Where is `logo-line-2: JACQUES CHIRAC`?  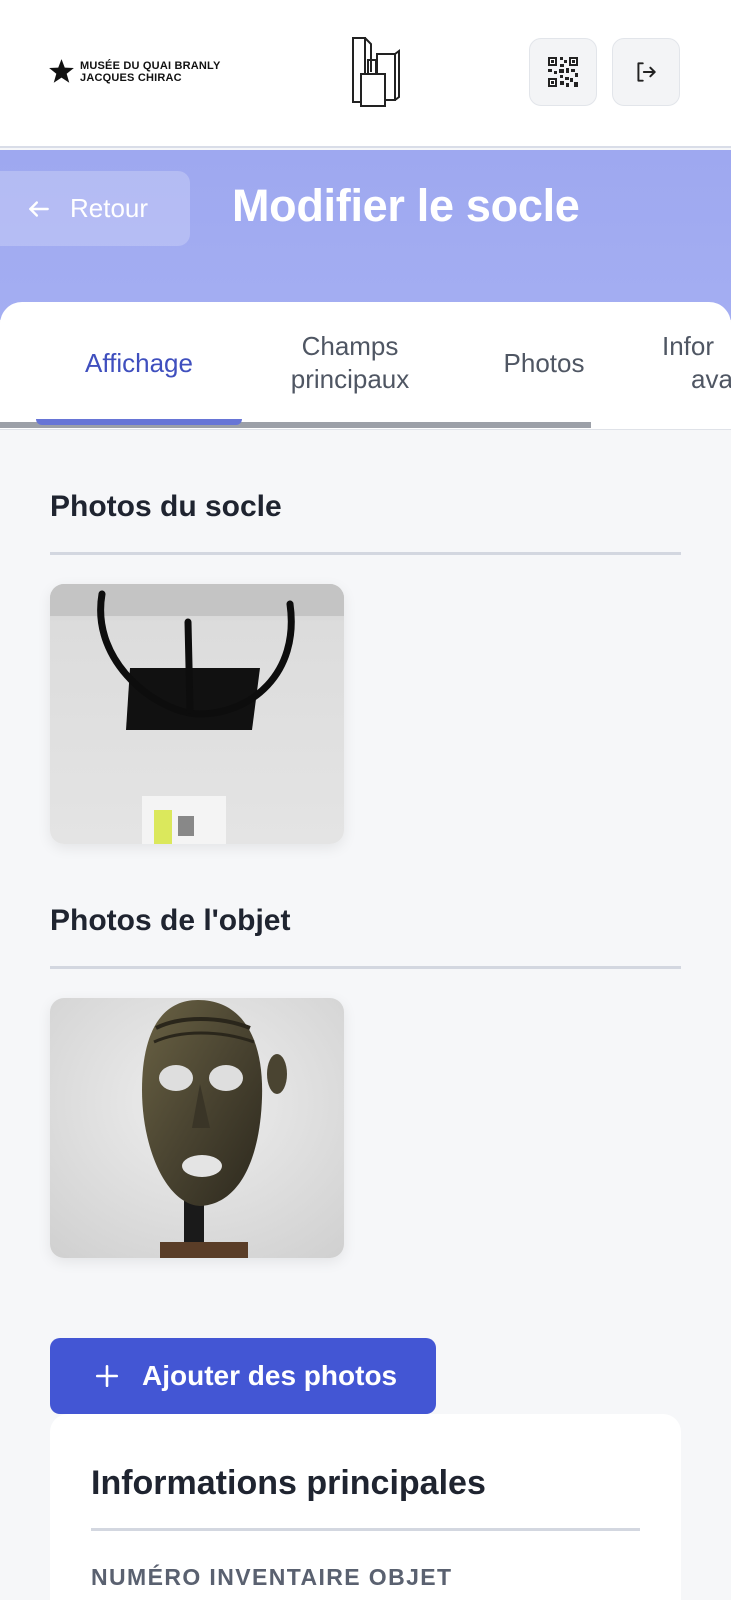 logo-line-2: JACQUES CHIRAC is located at coordinates (131, 77).